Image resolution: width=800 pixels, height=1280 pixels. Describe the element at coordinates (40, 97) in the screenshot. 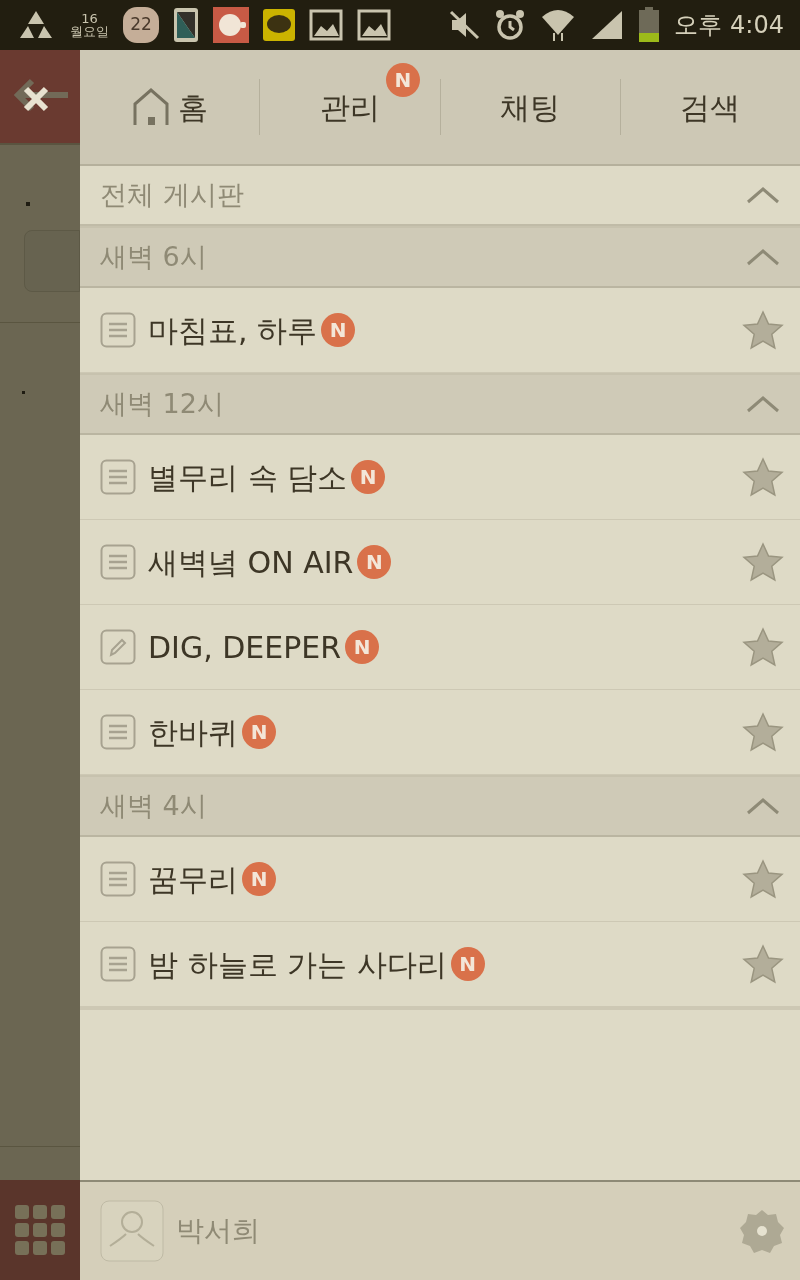

I see `back-close-button` at that location.